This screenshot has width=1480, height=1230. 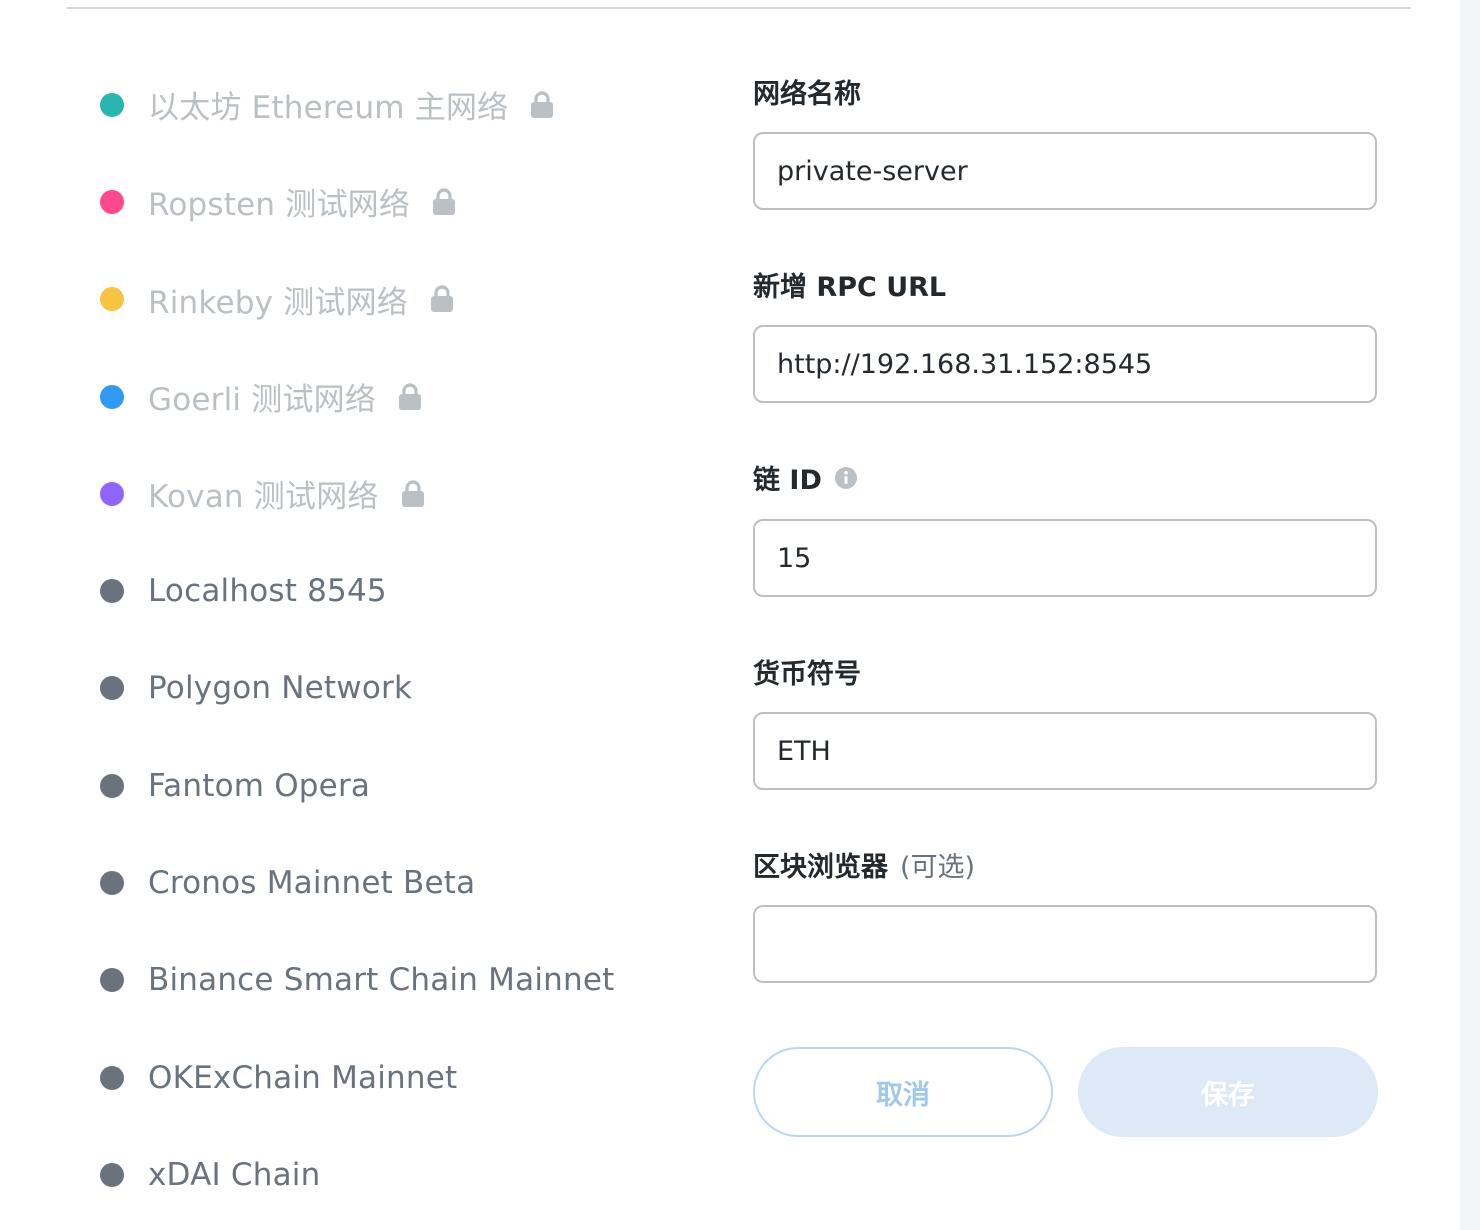 I want to click on network-label: Binance Smart Chain Mainnet, so click(x=381, y=980).